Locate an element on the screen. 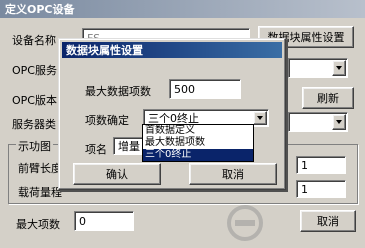 The height and width of the screenshot is (248, 365). window-title: 定义OPC设备 is located at coordinates (182, 9).